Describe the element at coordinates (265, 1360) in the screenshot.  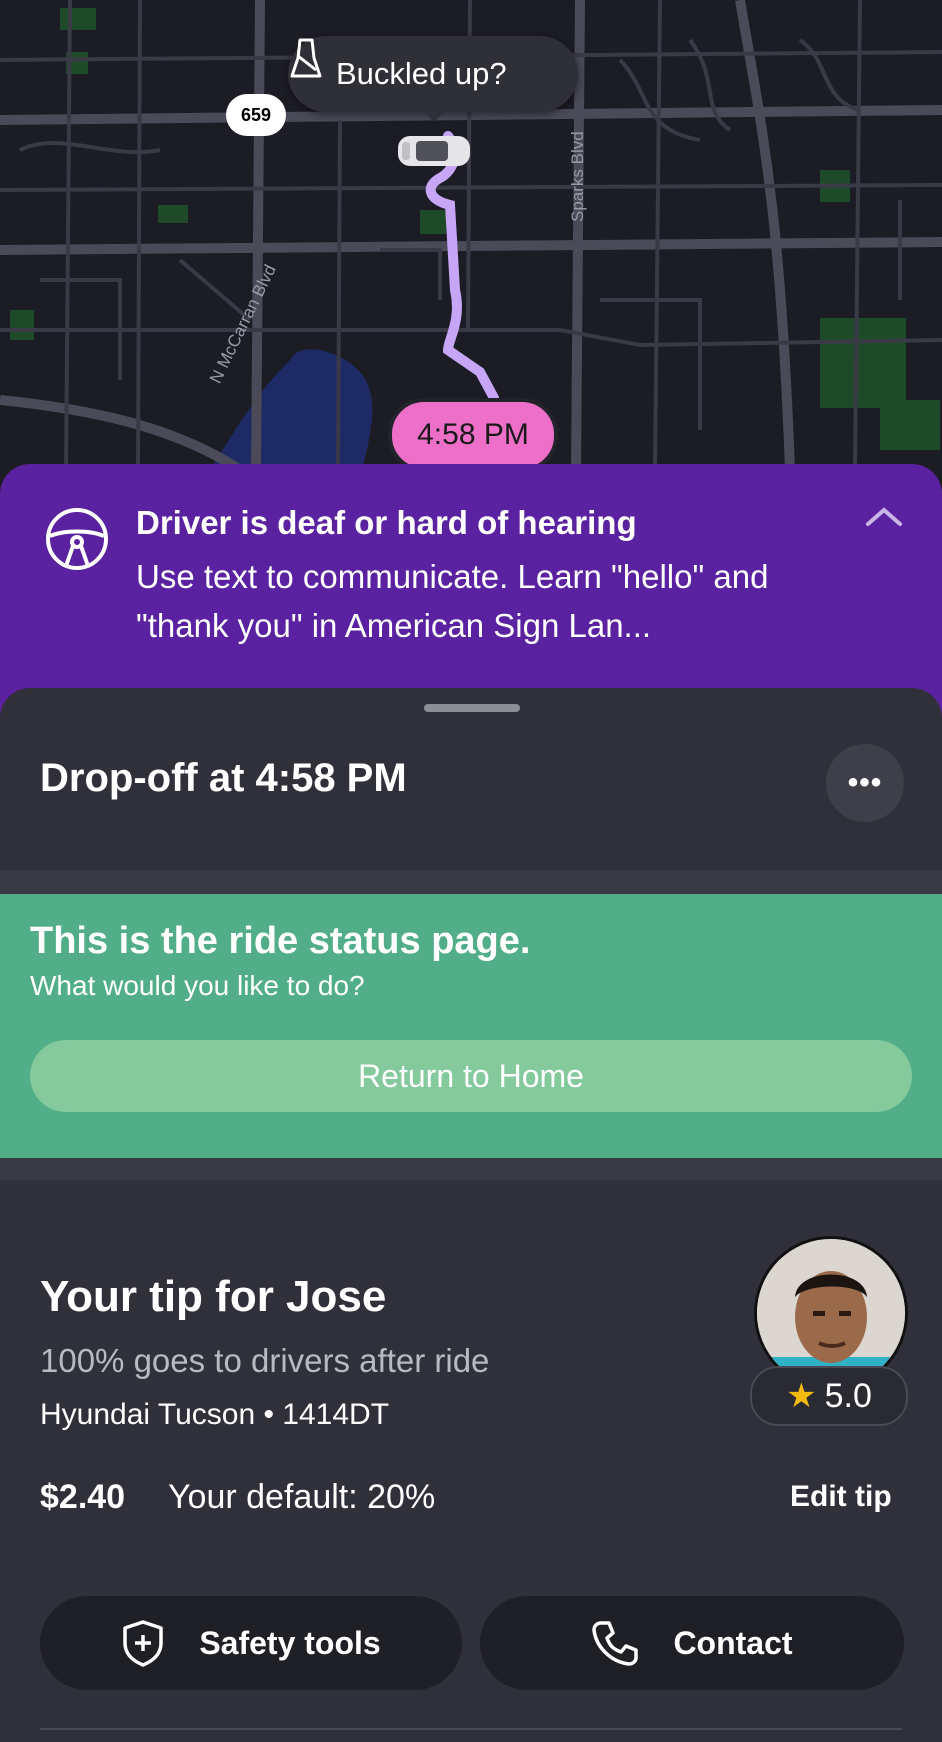
I see `tip-subtitle: 100% goes to drivers after ride` at that location.